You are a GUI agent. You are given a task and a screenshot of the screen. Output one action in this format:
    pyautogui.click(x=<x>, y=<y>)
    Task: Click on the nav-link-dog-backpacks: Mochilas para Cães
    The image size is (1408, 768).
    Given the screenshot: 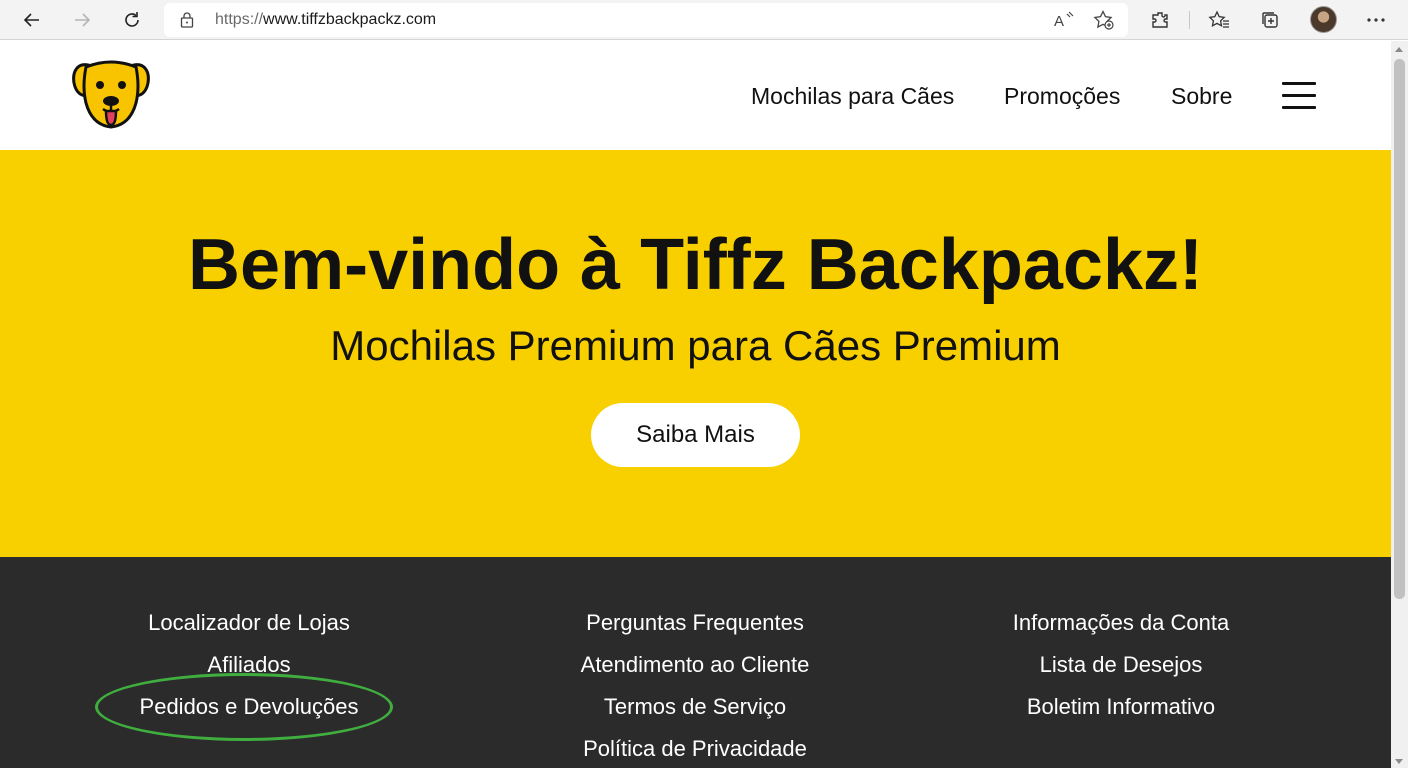 What is the action you would take?
    pyautogui.click(x=852, y=96)
    